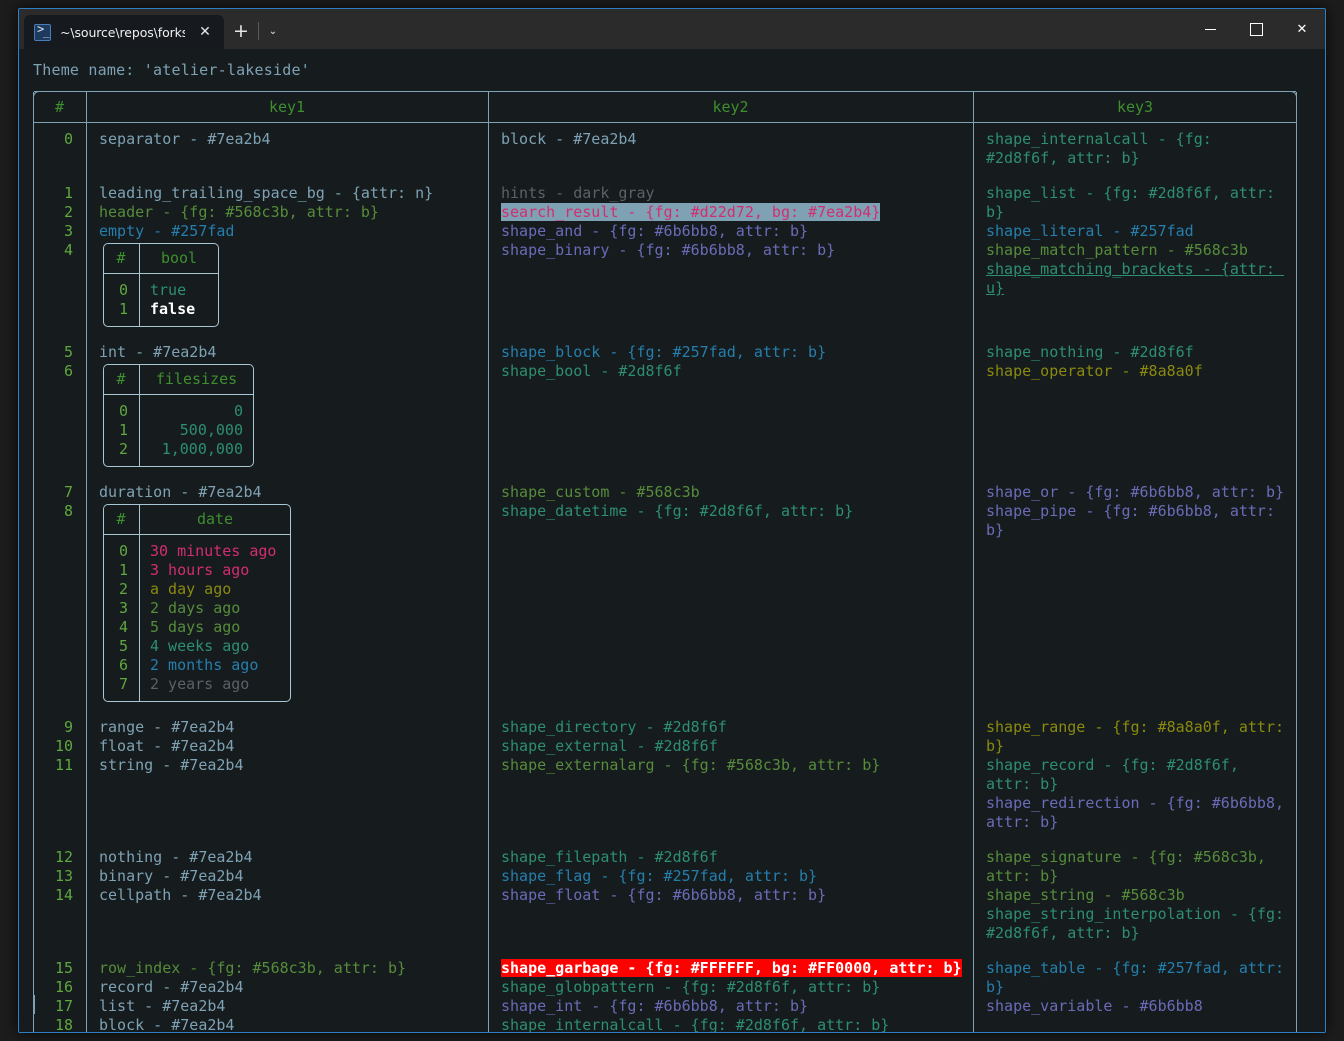 This screenshot has width=1344, height=1041. What do you see at coordinates (569, 139) in the screenshot?
I see `theme-entry-text: block - #7ea2b4` at bounding box center [569, 139].